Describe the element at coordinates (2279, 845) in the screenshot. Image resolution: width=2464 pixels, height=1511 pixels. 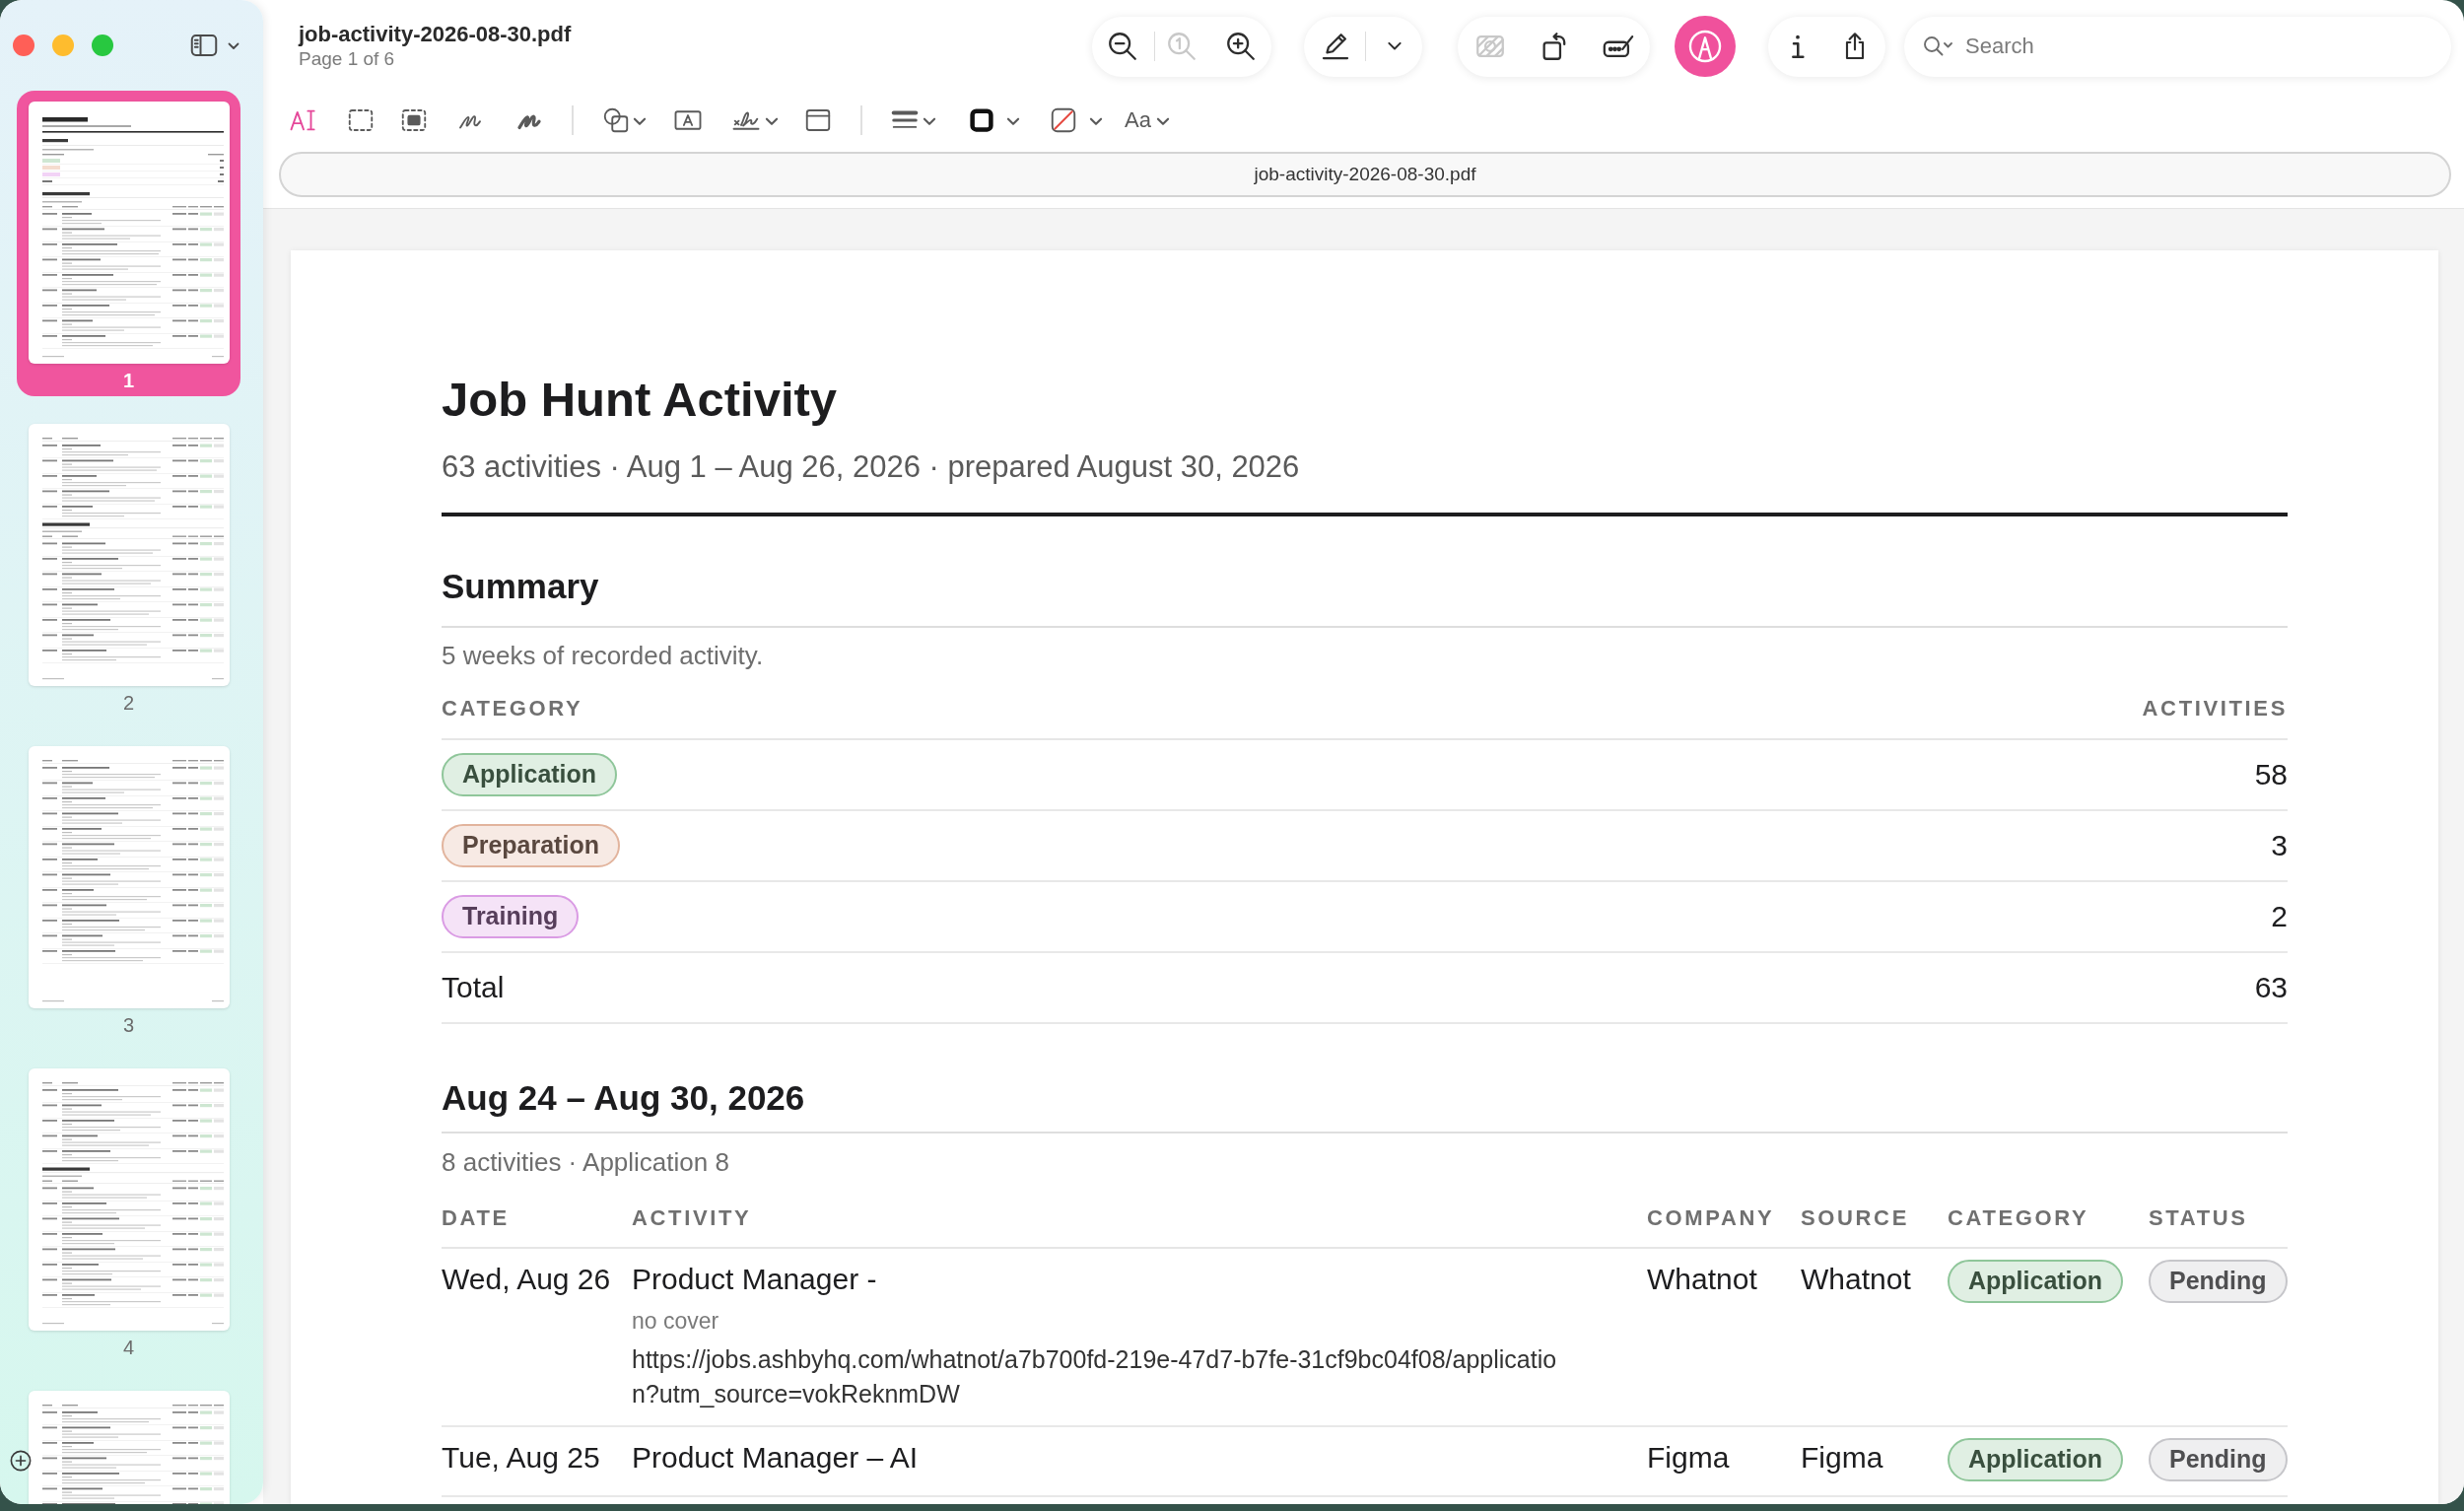
I see `count-text: 3` at that location.